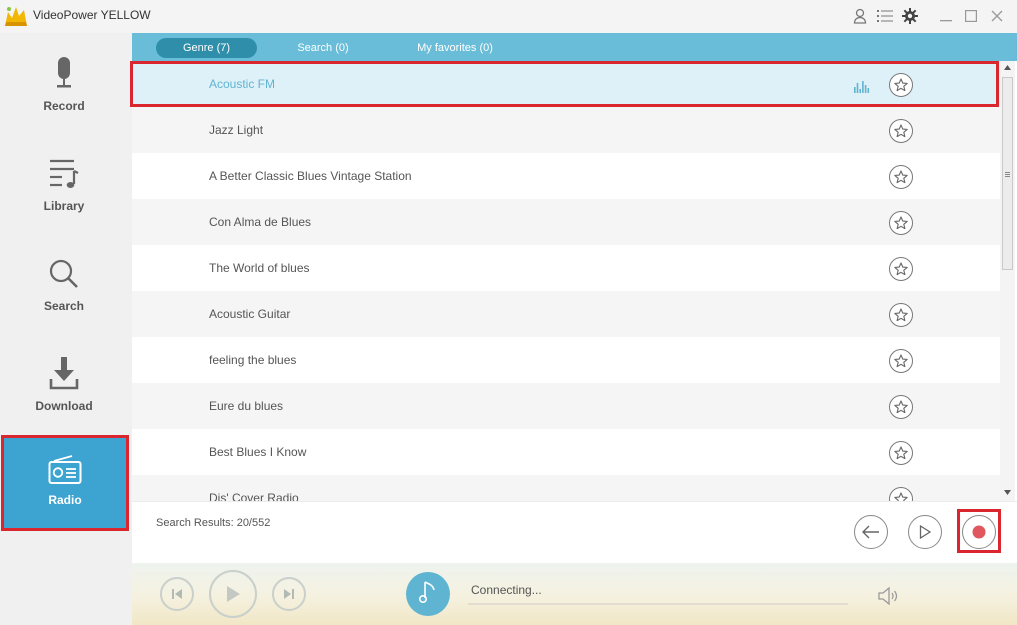  I want to click on station-row: Acoustic Guitar, so click(566, 314).